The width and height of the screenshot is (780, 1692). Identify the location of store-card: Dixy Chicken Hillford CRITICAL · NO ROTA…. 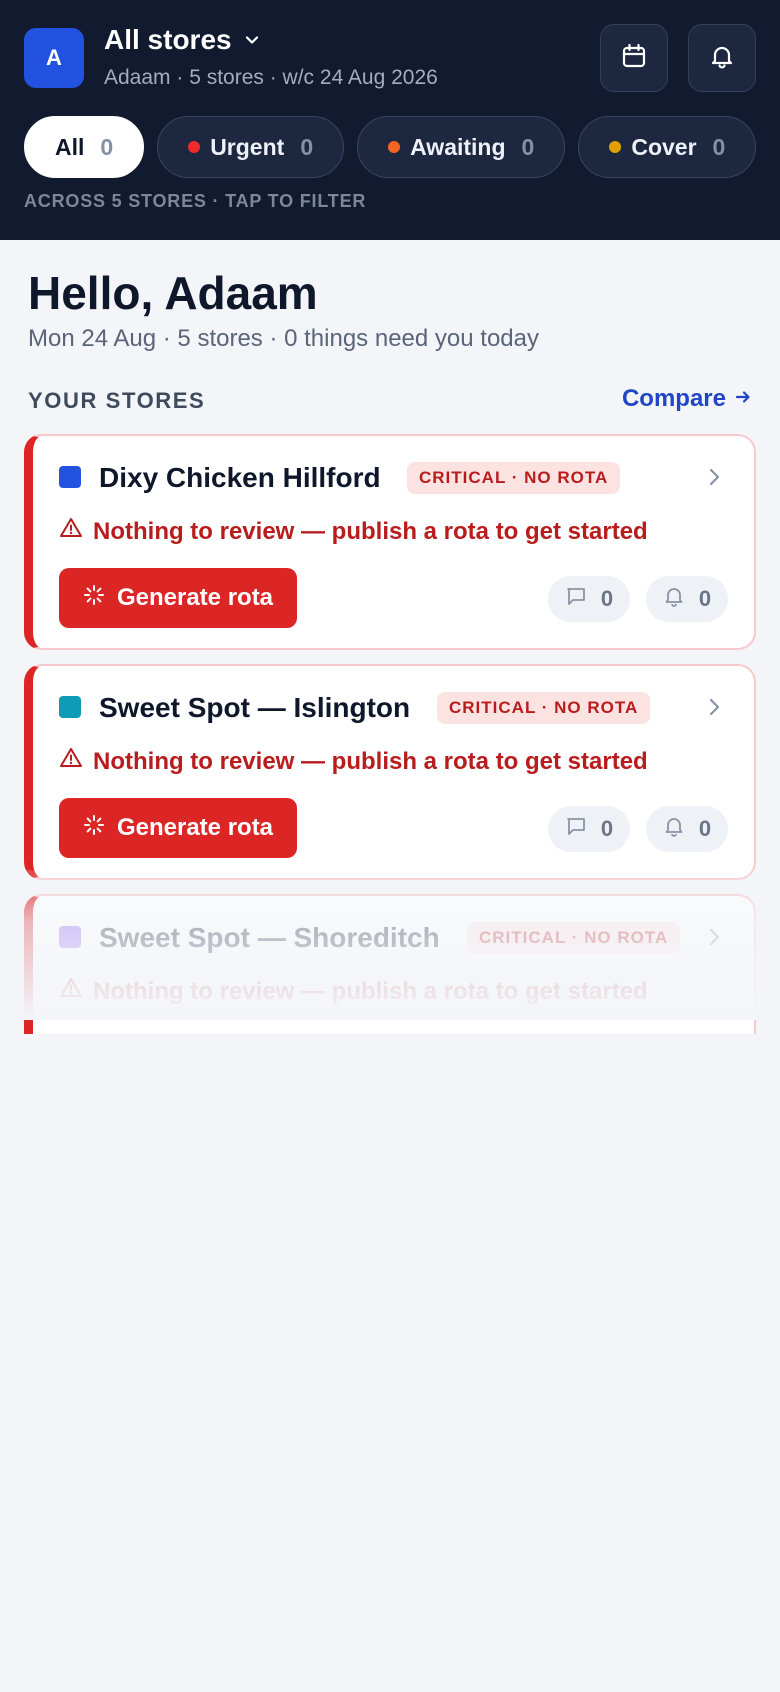
(390, 542).